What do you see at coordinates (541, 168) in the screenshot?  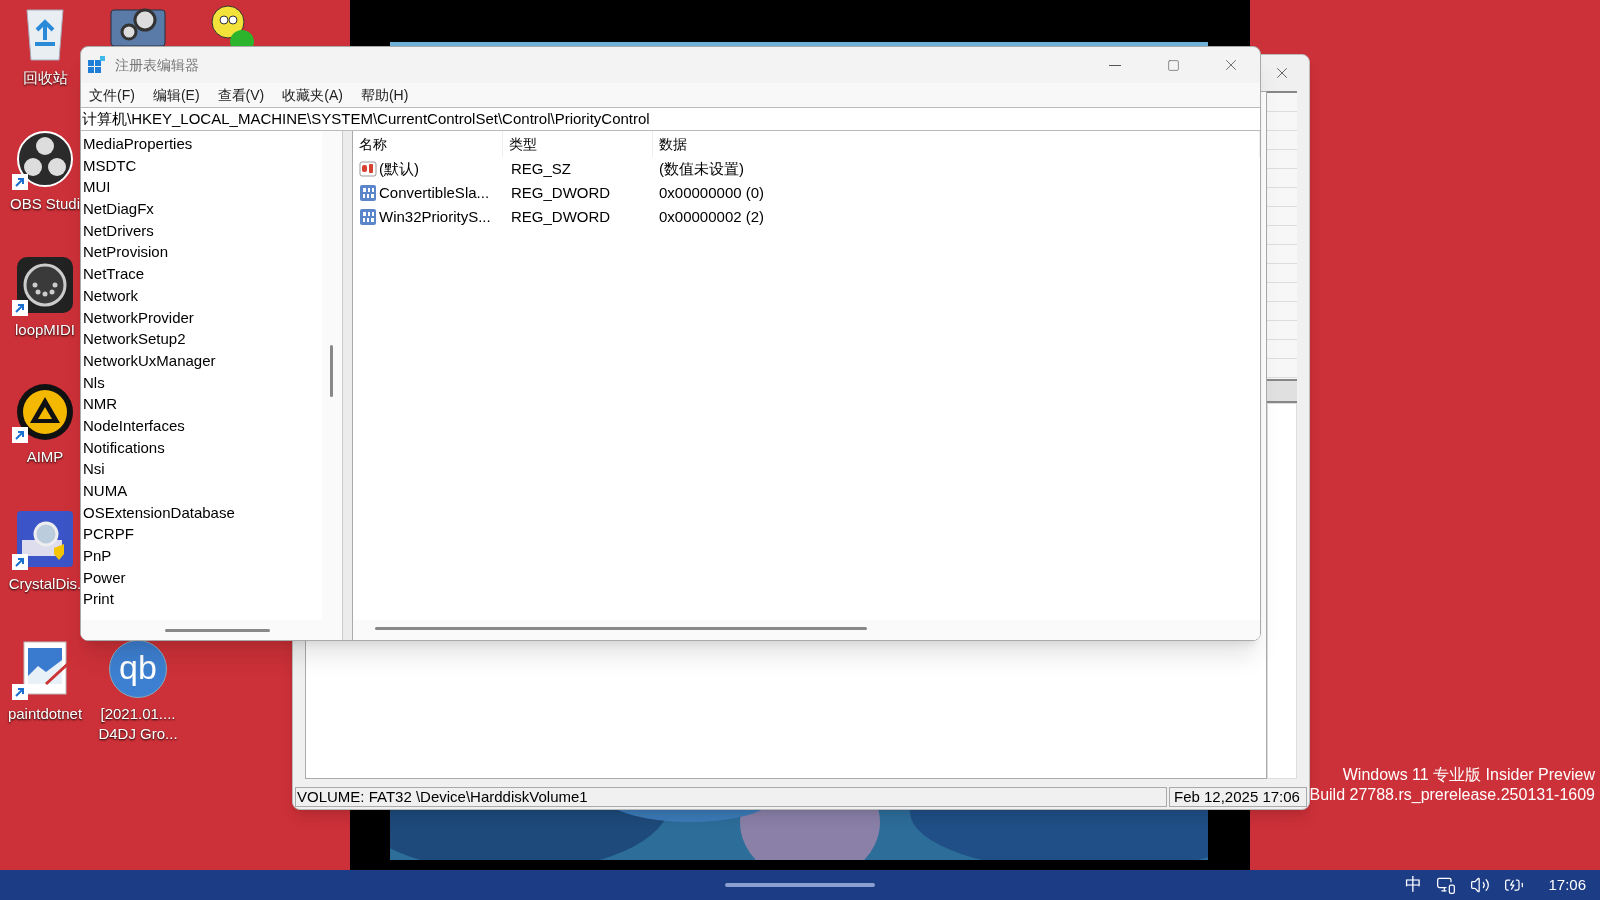 I see `value-type: REG_SZ` at bounding box center [541, 168].